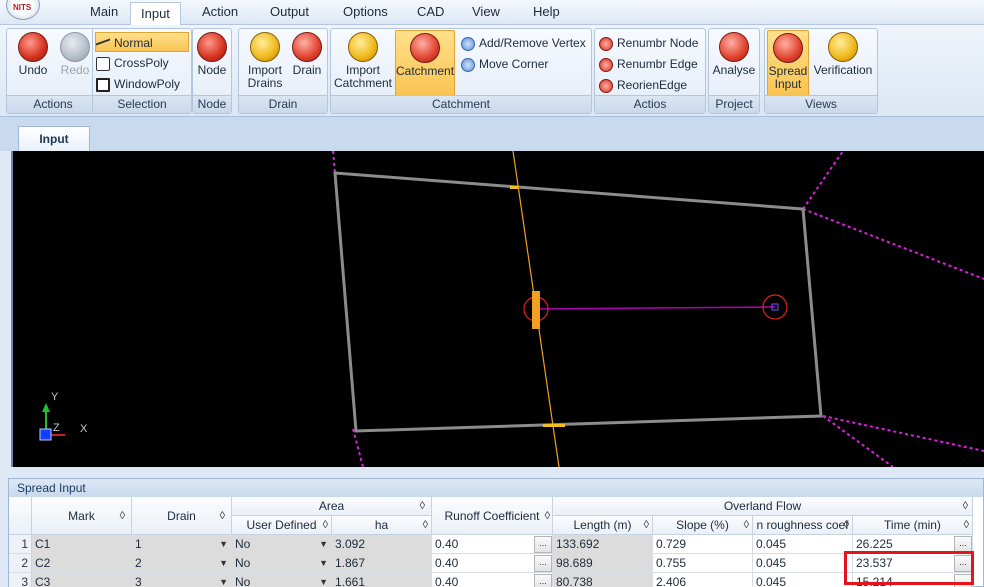  What do you see at coordinates (212, 70) in the screenshot?
I see `node-label: Node` at bounding box center [212, 70].